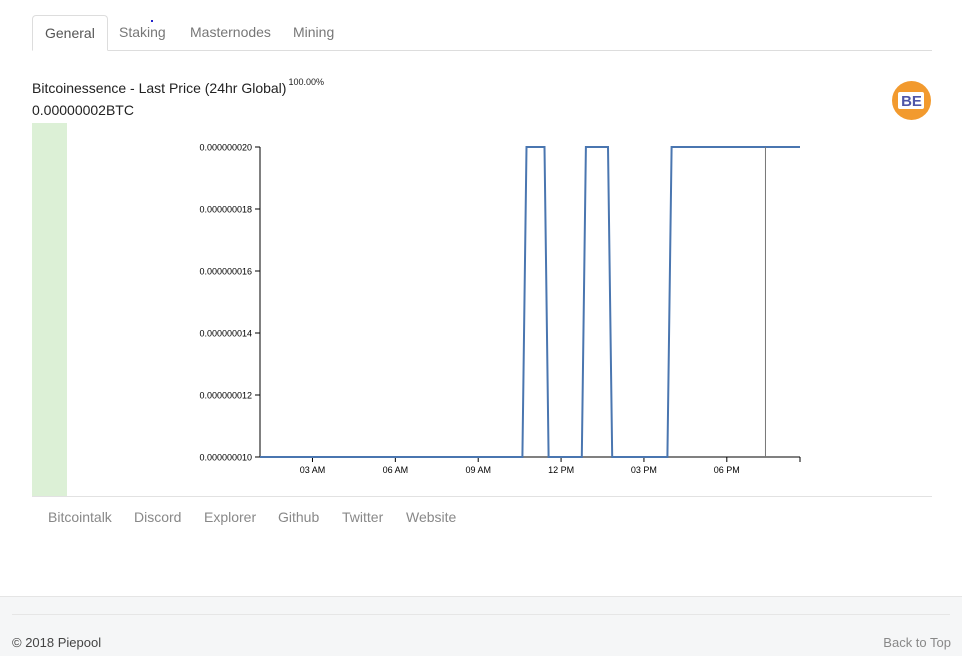  I want to click on copyright: © 2018 Piepool, so click(57, 642).